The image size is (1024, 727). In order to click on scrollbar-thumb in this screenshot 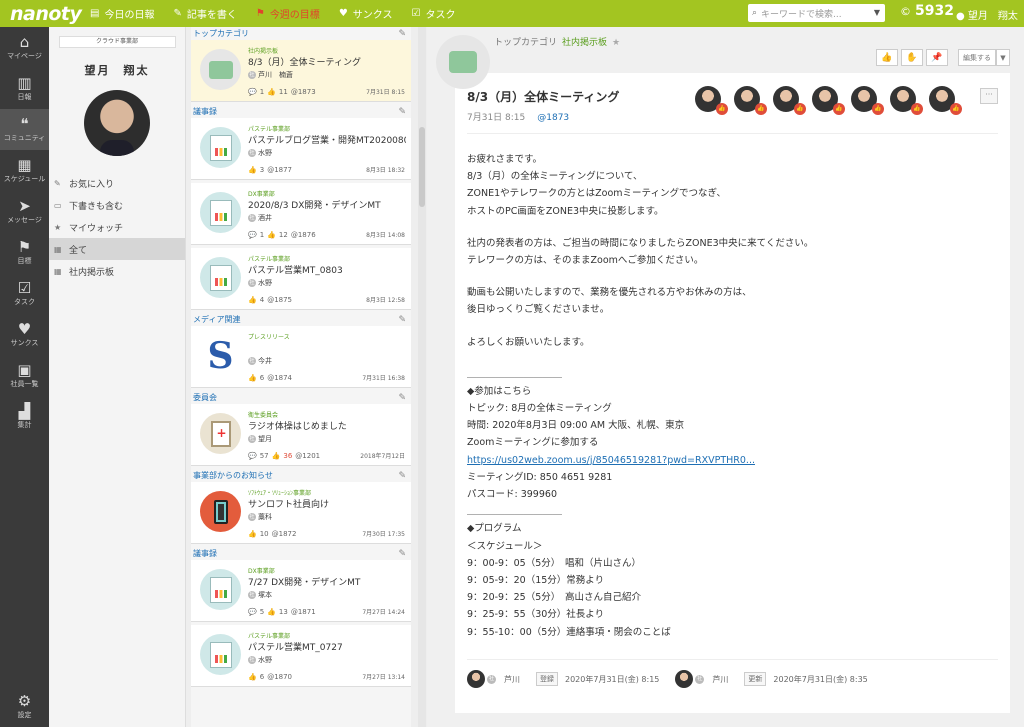, I will do `click(422, 167)`.